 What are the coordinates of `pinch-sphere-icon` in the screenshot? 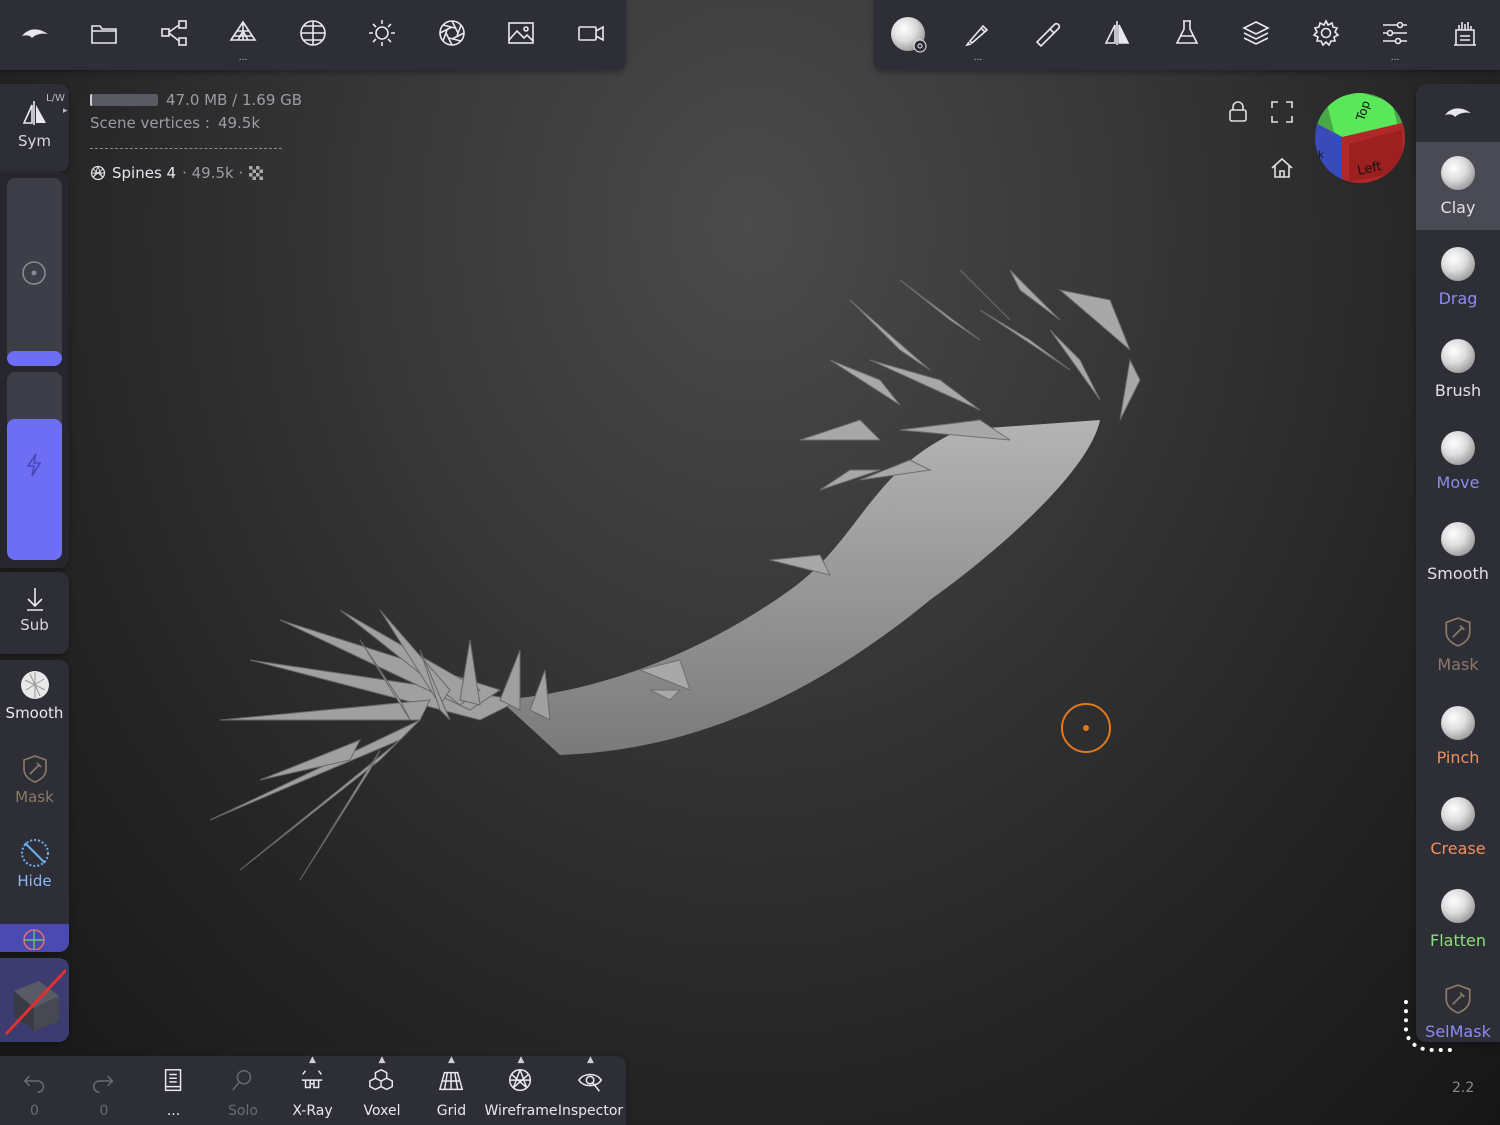 It's located at (1458, 722).